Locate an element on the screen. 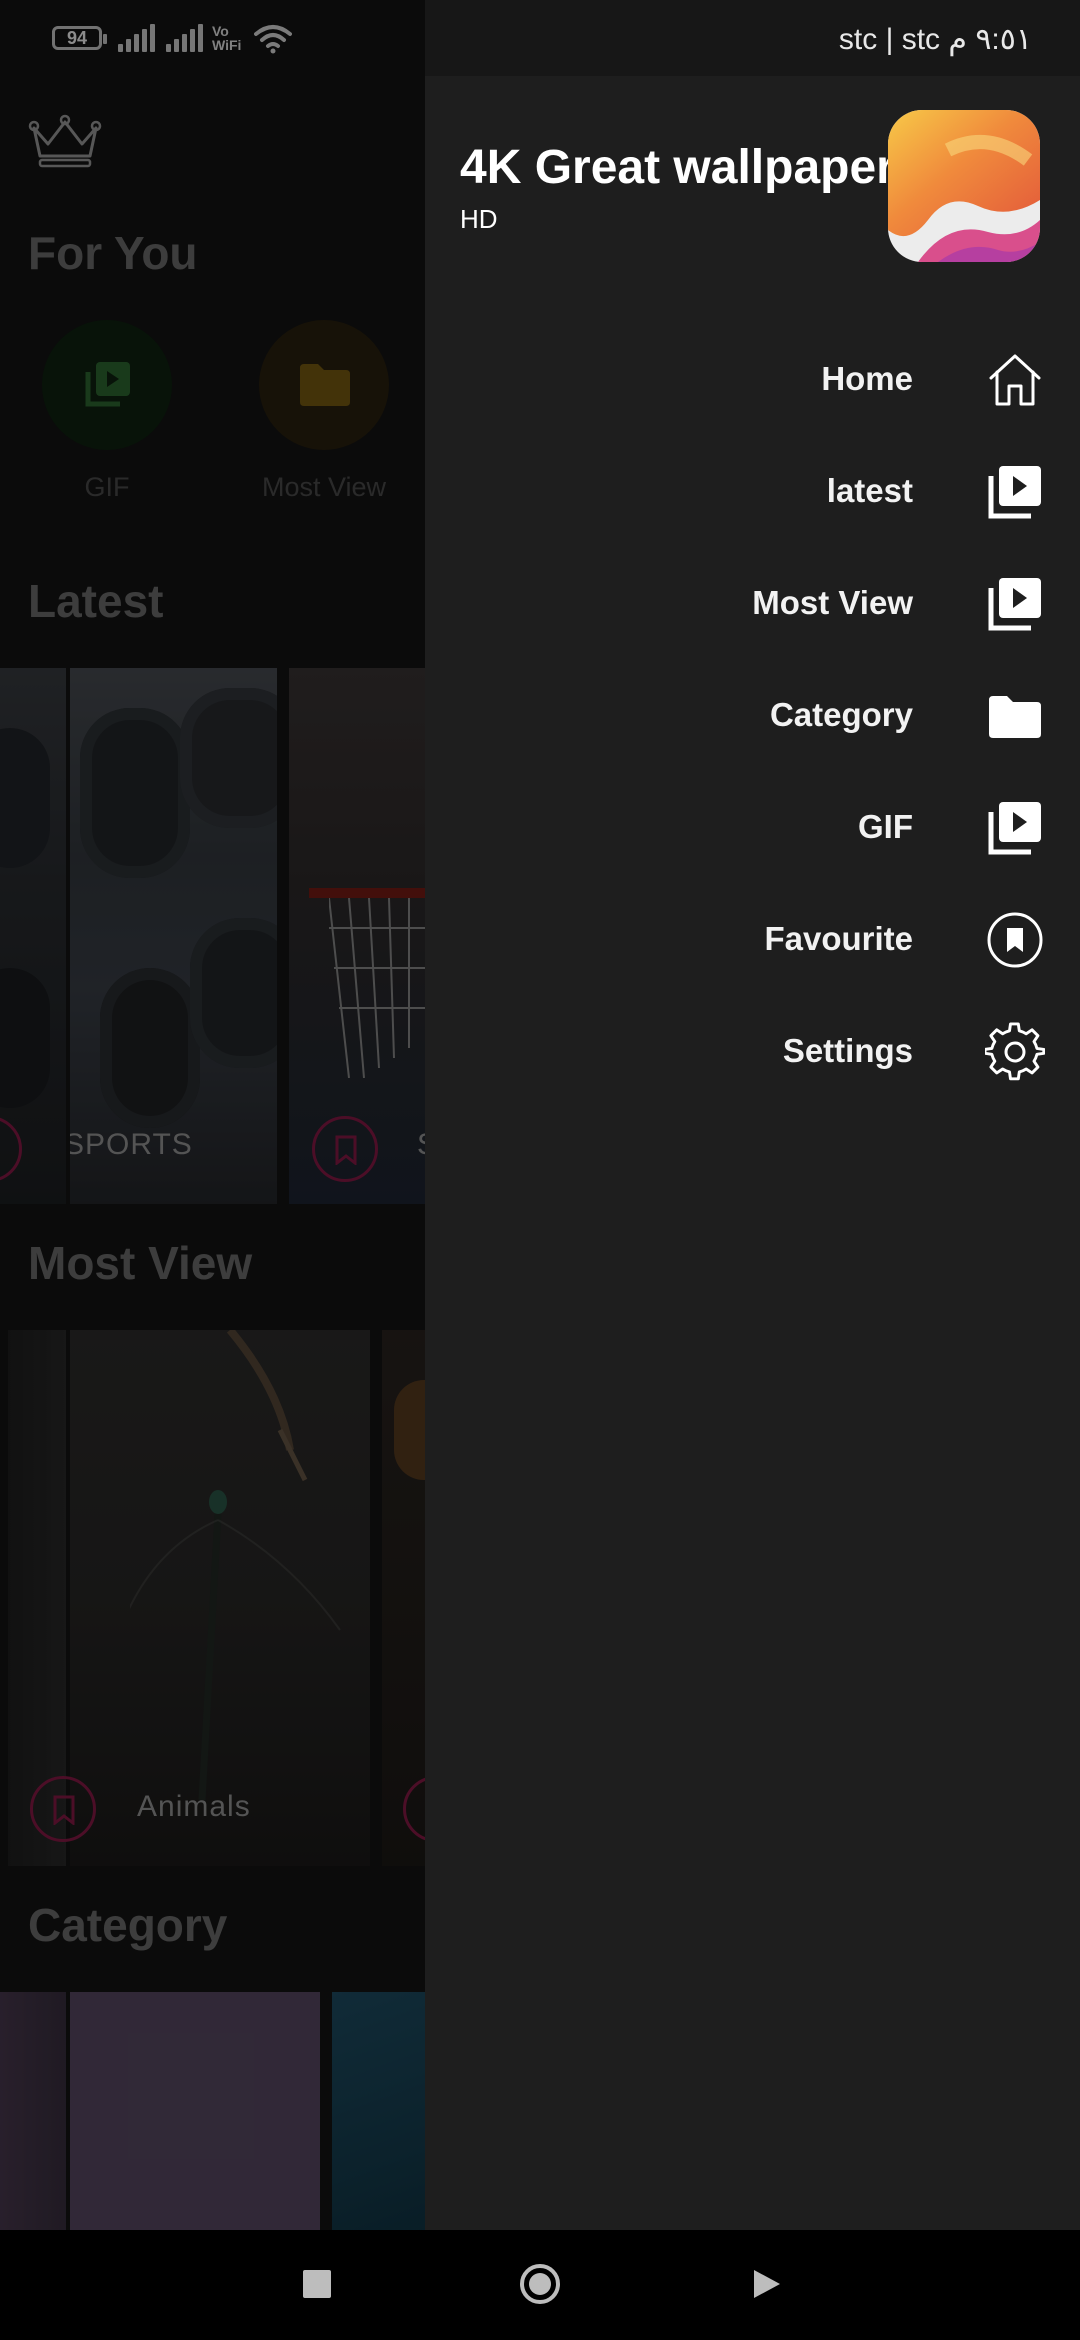  menu-item-favourite: Favourite is located at coordinates (752, 940).